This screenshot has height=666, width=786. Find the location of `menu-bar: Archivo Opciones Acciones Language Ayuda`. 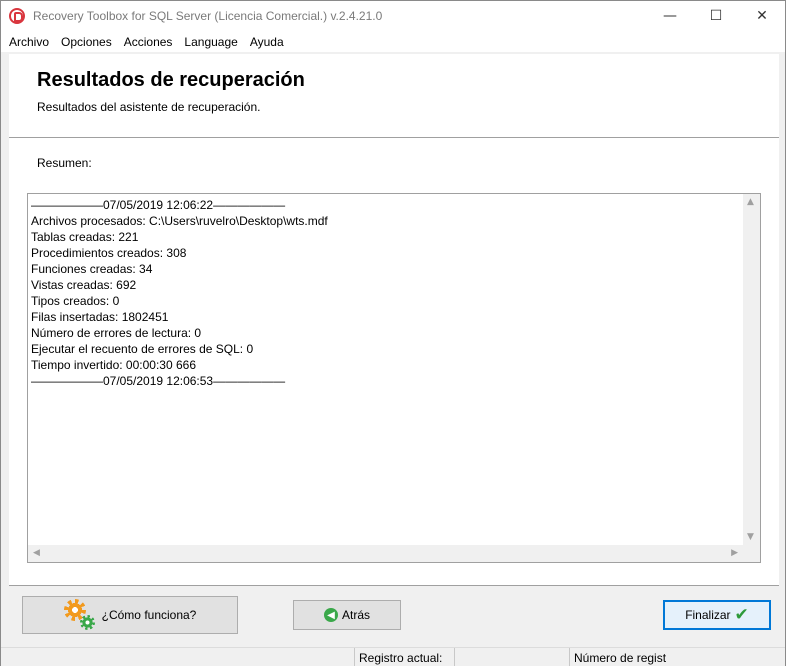

menu-bar: Archivo Opciones Acciones Language Ayuda is located at coordinates (393, 41).